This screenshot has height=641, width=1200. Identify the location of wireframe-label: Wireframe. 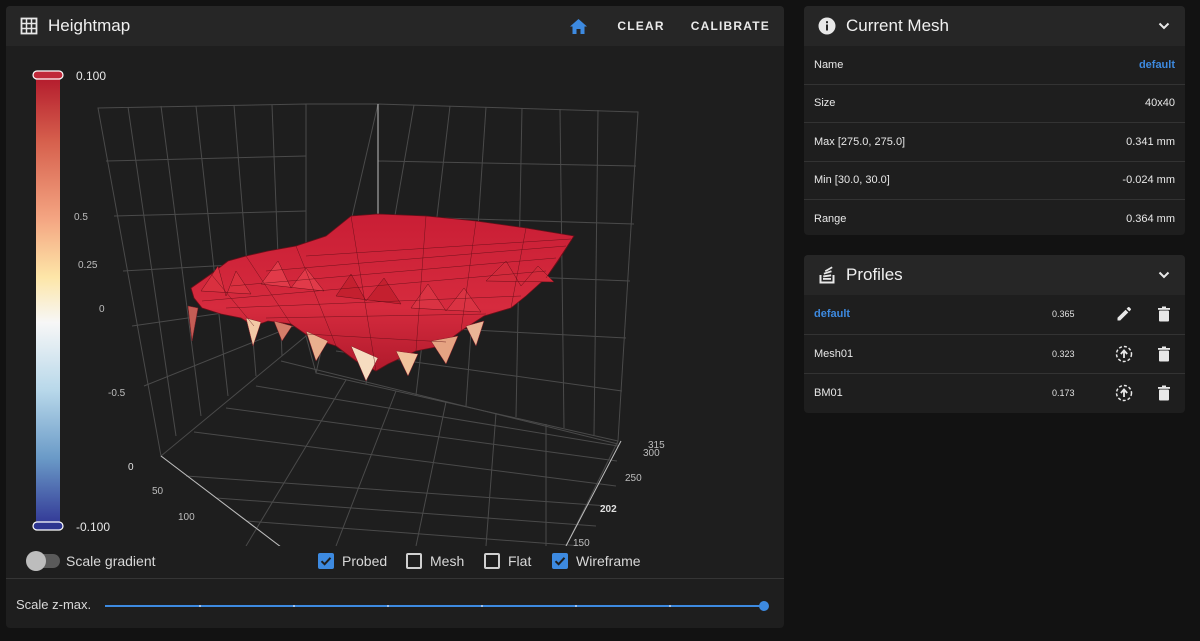
(608, 561).